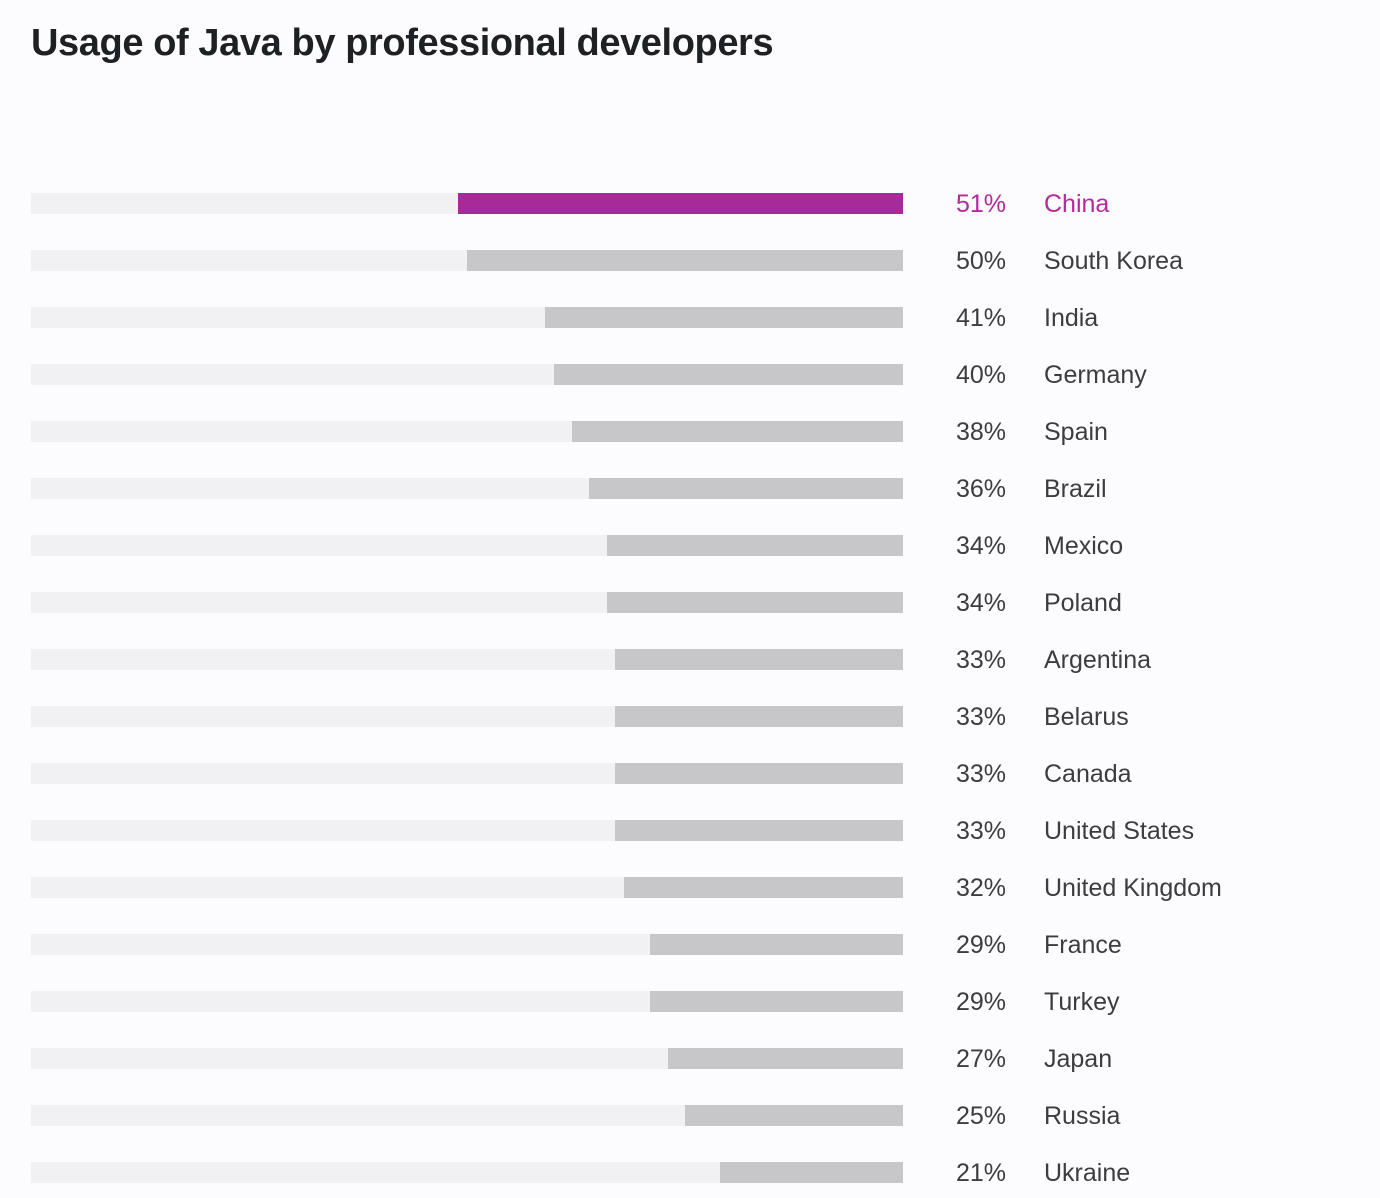  What do you see at coordinates (1086, 717) in the screenshot?
I see `bar-category-label: Belarus` at bounding box center [1086, 717].